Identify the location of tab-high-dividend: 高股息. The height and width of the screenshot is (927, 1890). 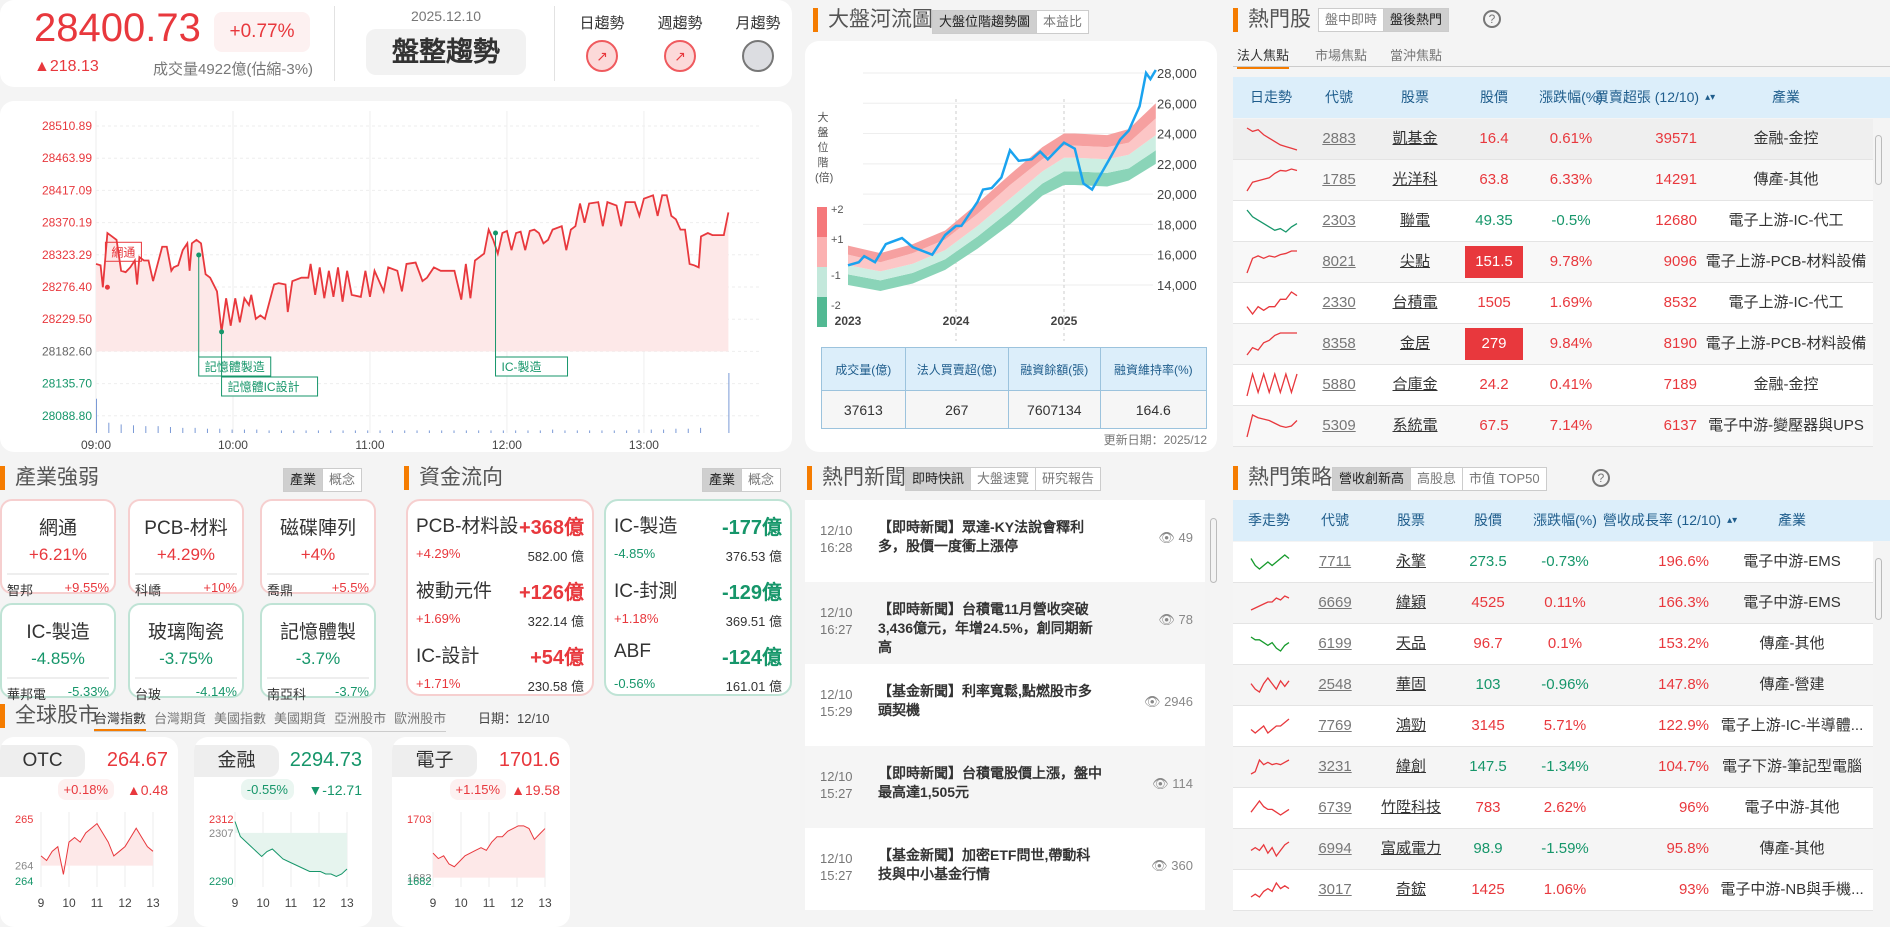
(1436, 479).